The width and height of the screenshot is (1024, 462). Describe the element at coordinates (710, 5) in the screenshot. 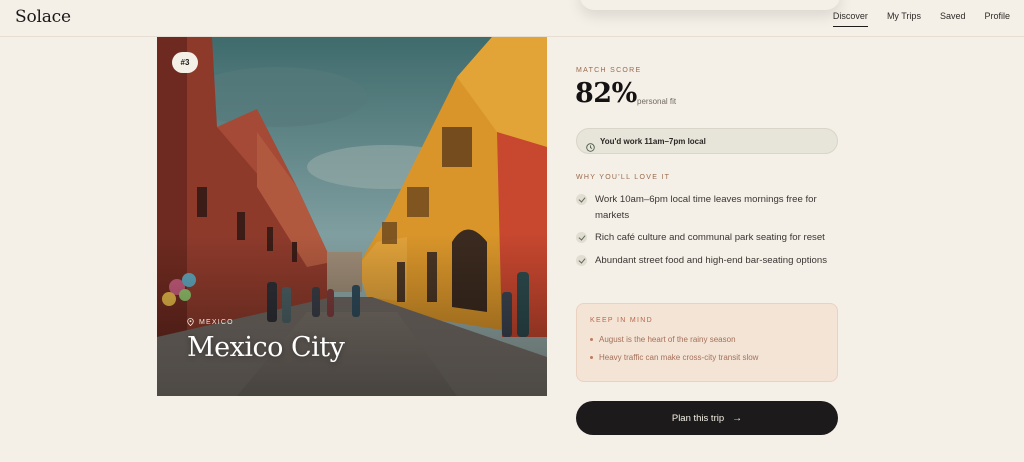

I see `header-search-shadow` at that location.